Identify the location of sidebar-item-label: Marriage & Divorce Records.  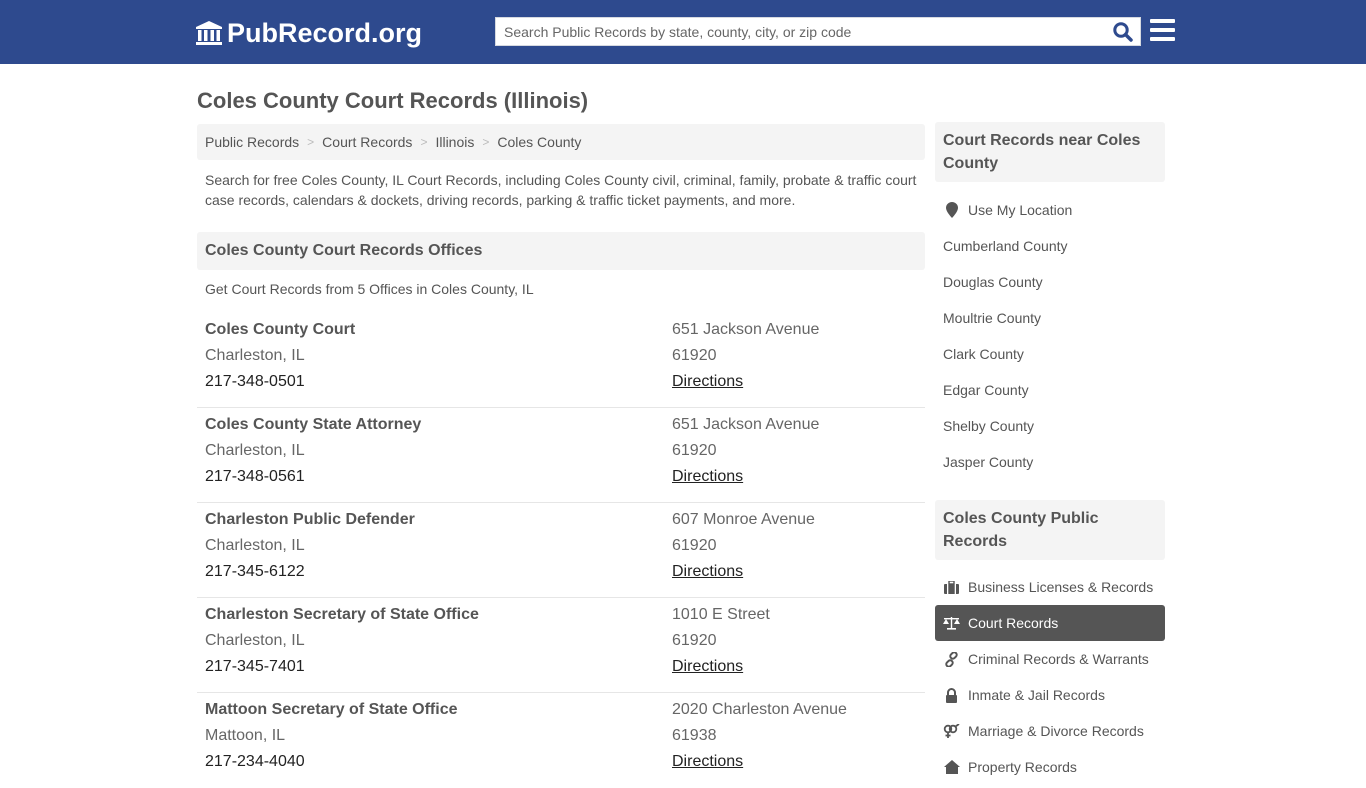
(1056, 731).